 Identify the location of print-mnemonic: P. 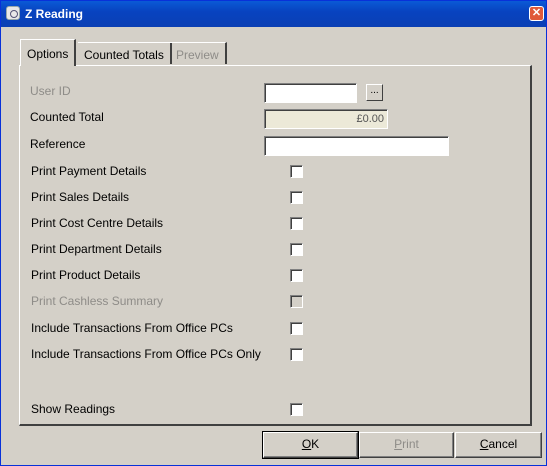
(398, 444).